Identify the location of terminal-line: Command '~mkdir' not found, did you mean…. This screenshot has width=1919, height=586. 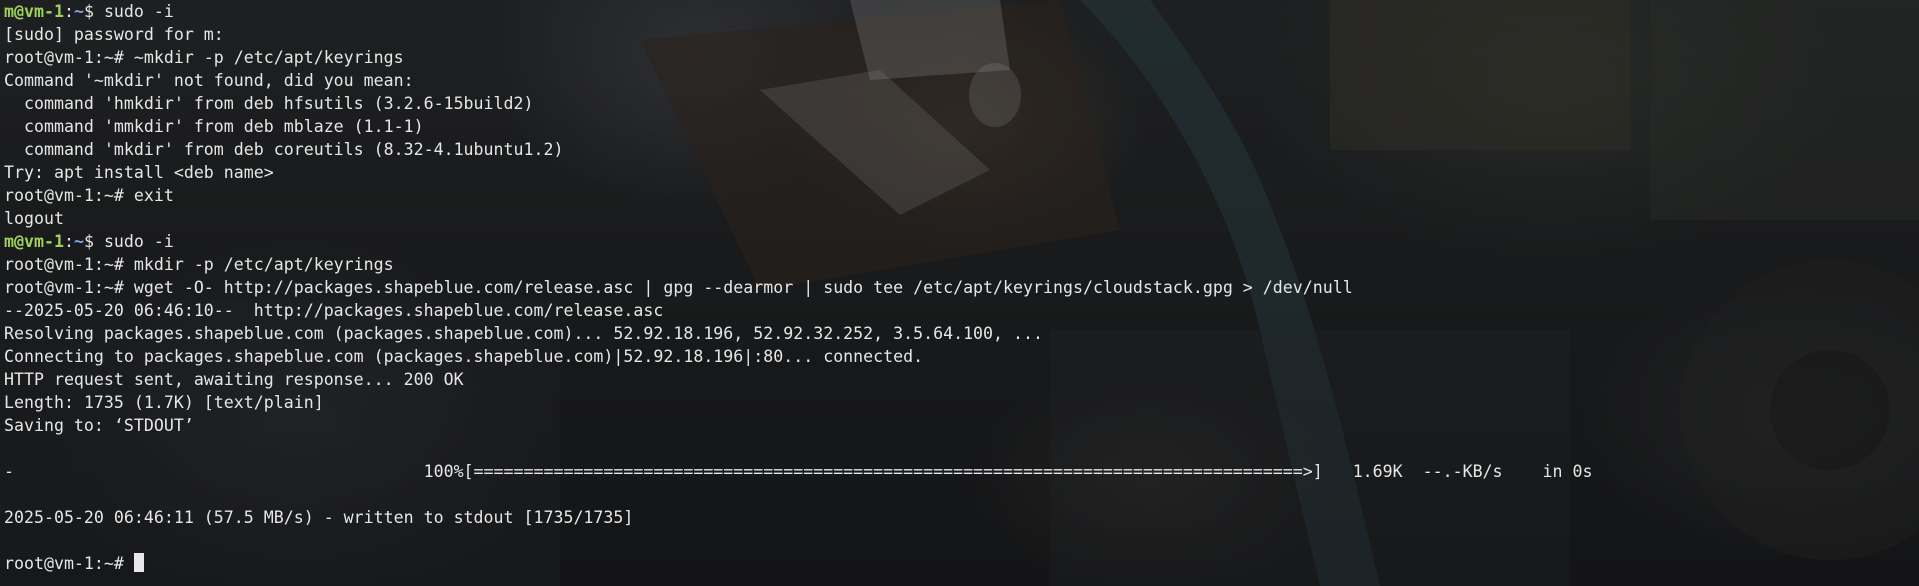
(961, 80).